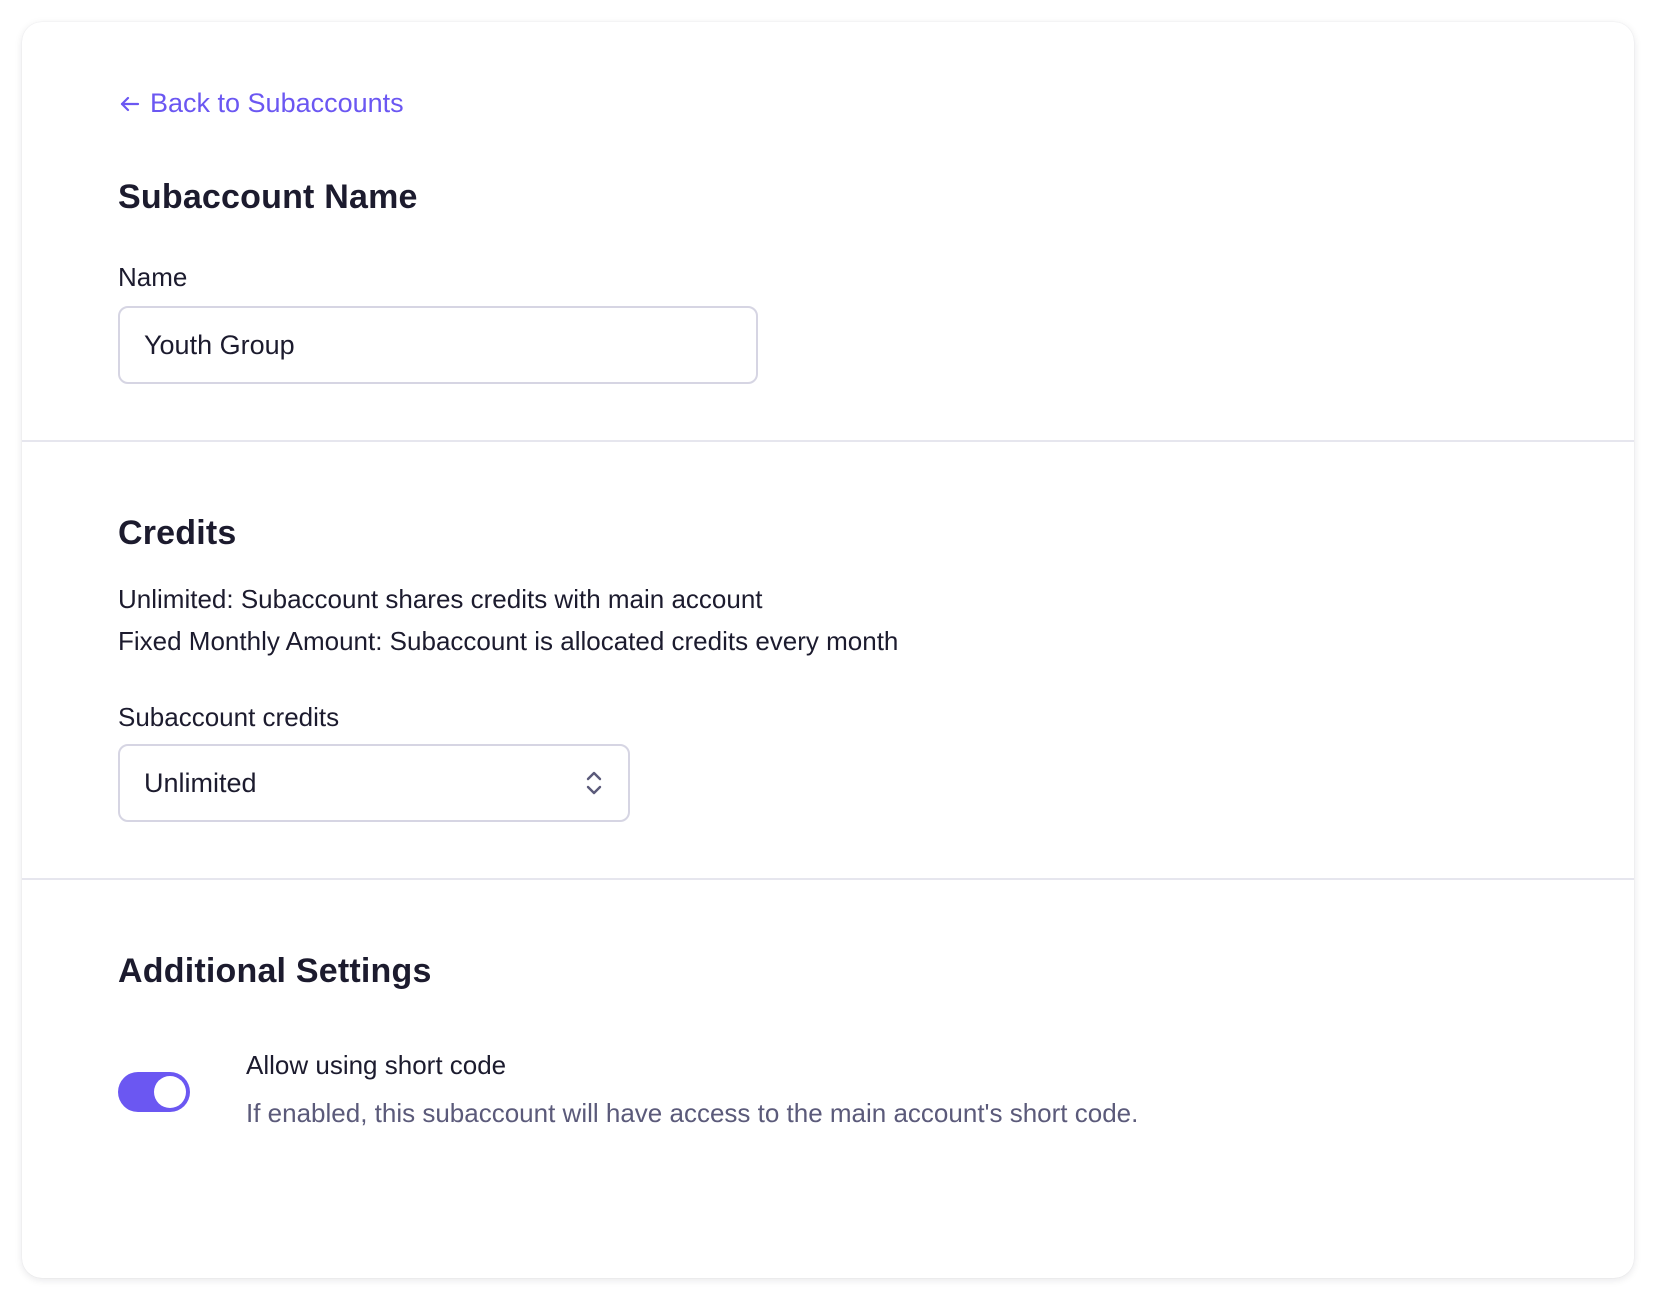 This screenshot has width=1656, height=1300. Describe the element at coordinates (275, 971) in the screenshot. I see `additional-settings-heading: Additional Settings` at that location.